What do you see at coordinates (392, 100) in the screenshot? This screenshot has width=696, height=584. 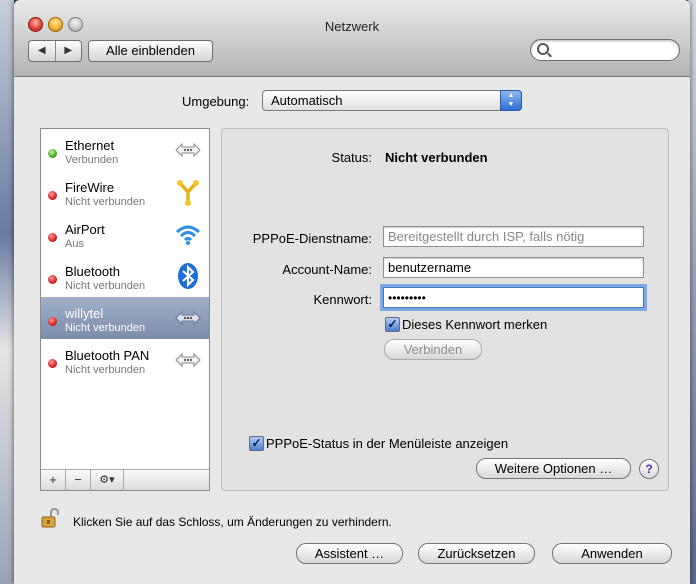 I see `location-select: Automatisch ▲ ▼` at bounding box center [392, 100].